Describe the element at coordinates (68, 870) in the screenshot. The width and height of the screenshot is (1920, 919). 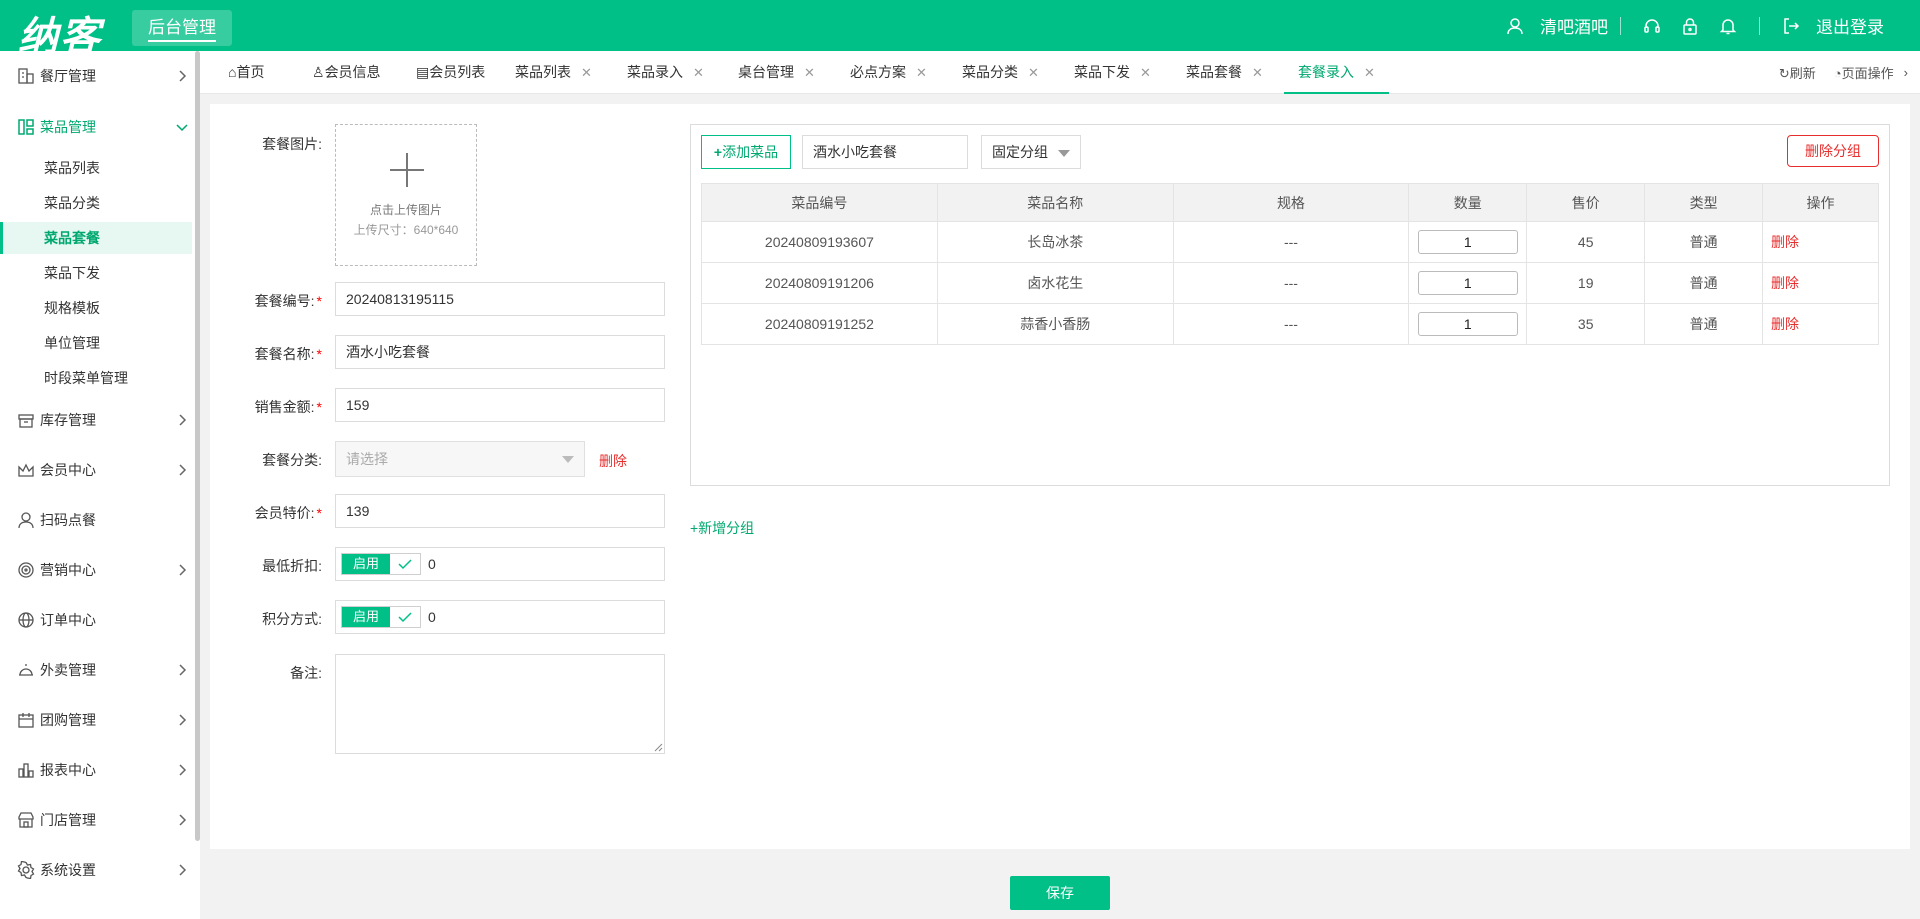
I see `sidebar-item-label: 系统设置` at that location.